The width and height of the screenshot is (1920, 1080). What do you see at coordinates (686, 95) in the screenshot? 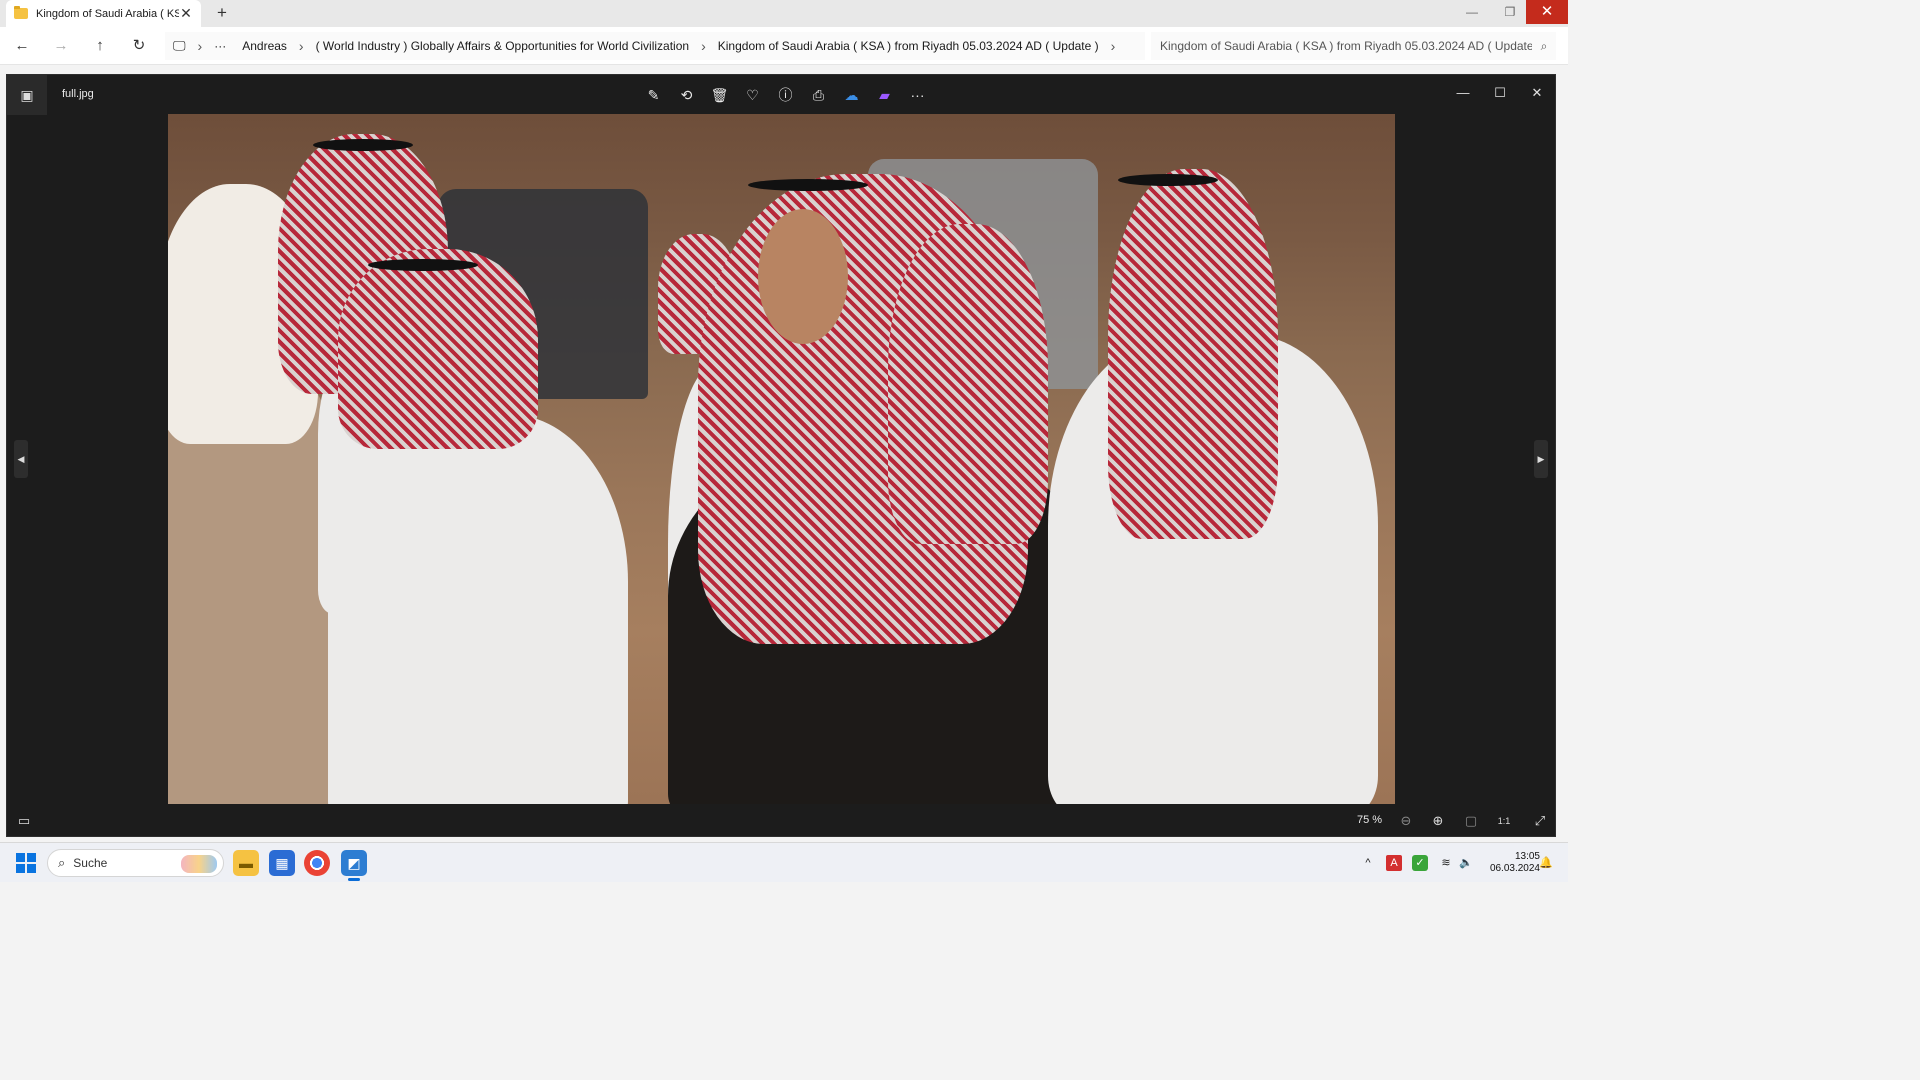
I see `rotate-icon: ⟲` at bounding box center [686, 95].